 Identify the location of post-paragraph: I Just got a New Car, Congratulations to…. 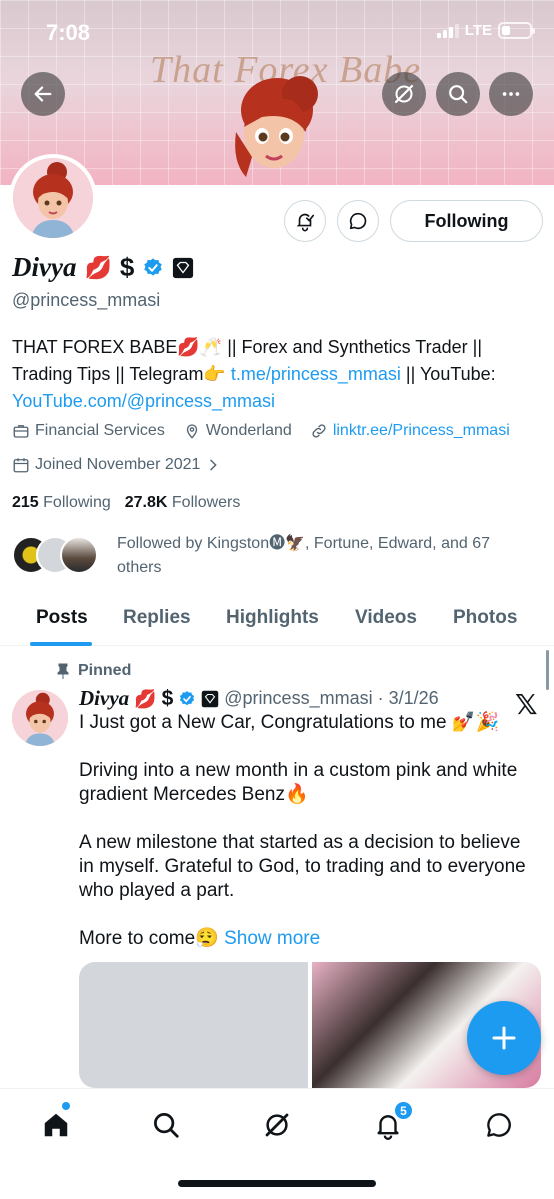
(289, 722).